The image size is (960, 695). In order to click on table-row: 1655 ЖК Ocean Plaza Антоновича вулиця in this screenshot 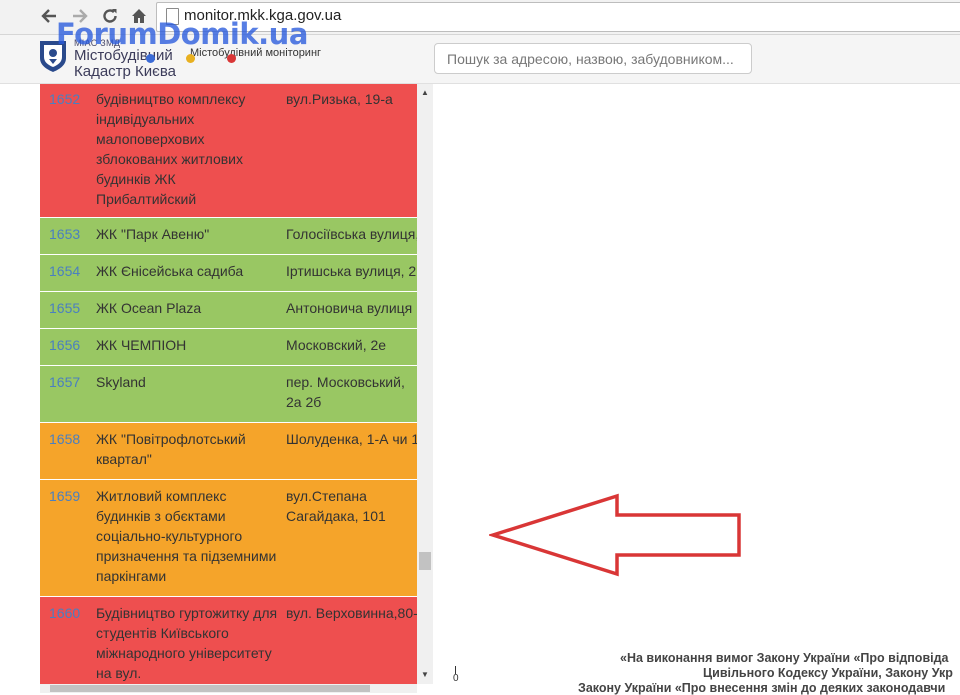, I will do `click(228, 310)`.